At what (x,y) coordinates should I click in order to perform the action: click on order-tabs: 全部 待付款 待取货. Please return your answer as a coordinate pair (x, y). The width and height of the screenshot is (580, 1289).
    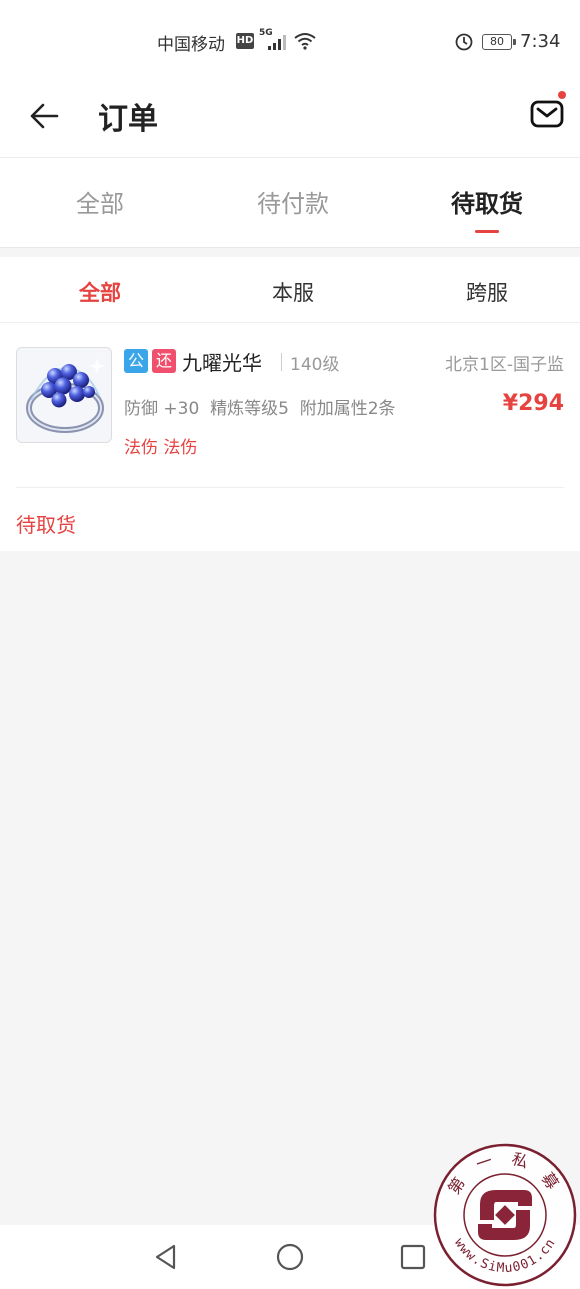
    Looking at the image, I should click on (290, 203).